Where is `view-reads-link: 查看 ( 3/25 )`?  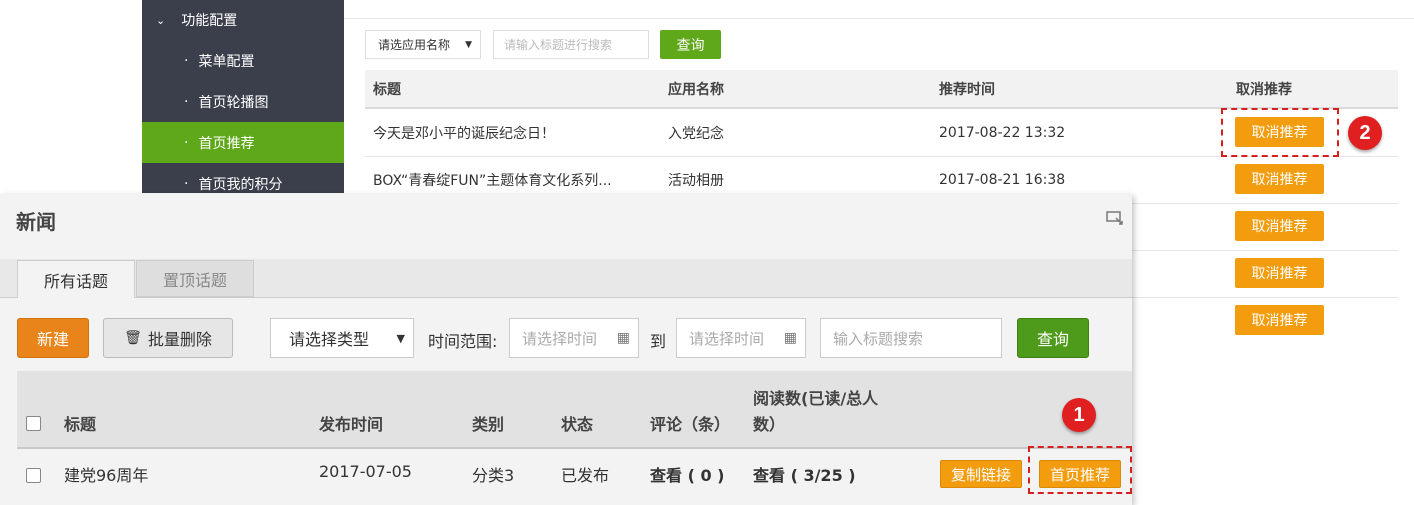 view-reads-link: 查看 ( 3/25 ) is located at coordinates (804, 474).